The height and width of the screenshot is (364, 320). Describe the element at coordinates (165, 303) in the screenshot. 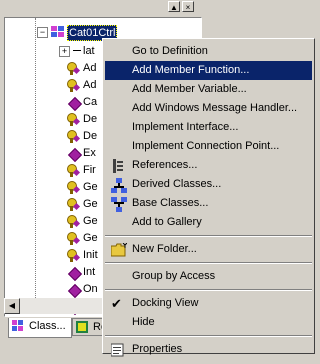

I see `menu-item-label: Docking View` at that location.